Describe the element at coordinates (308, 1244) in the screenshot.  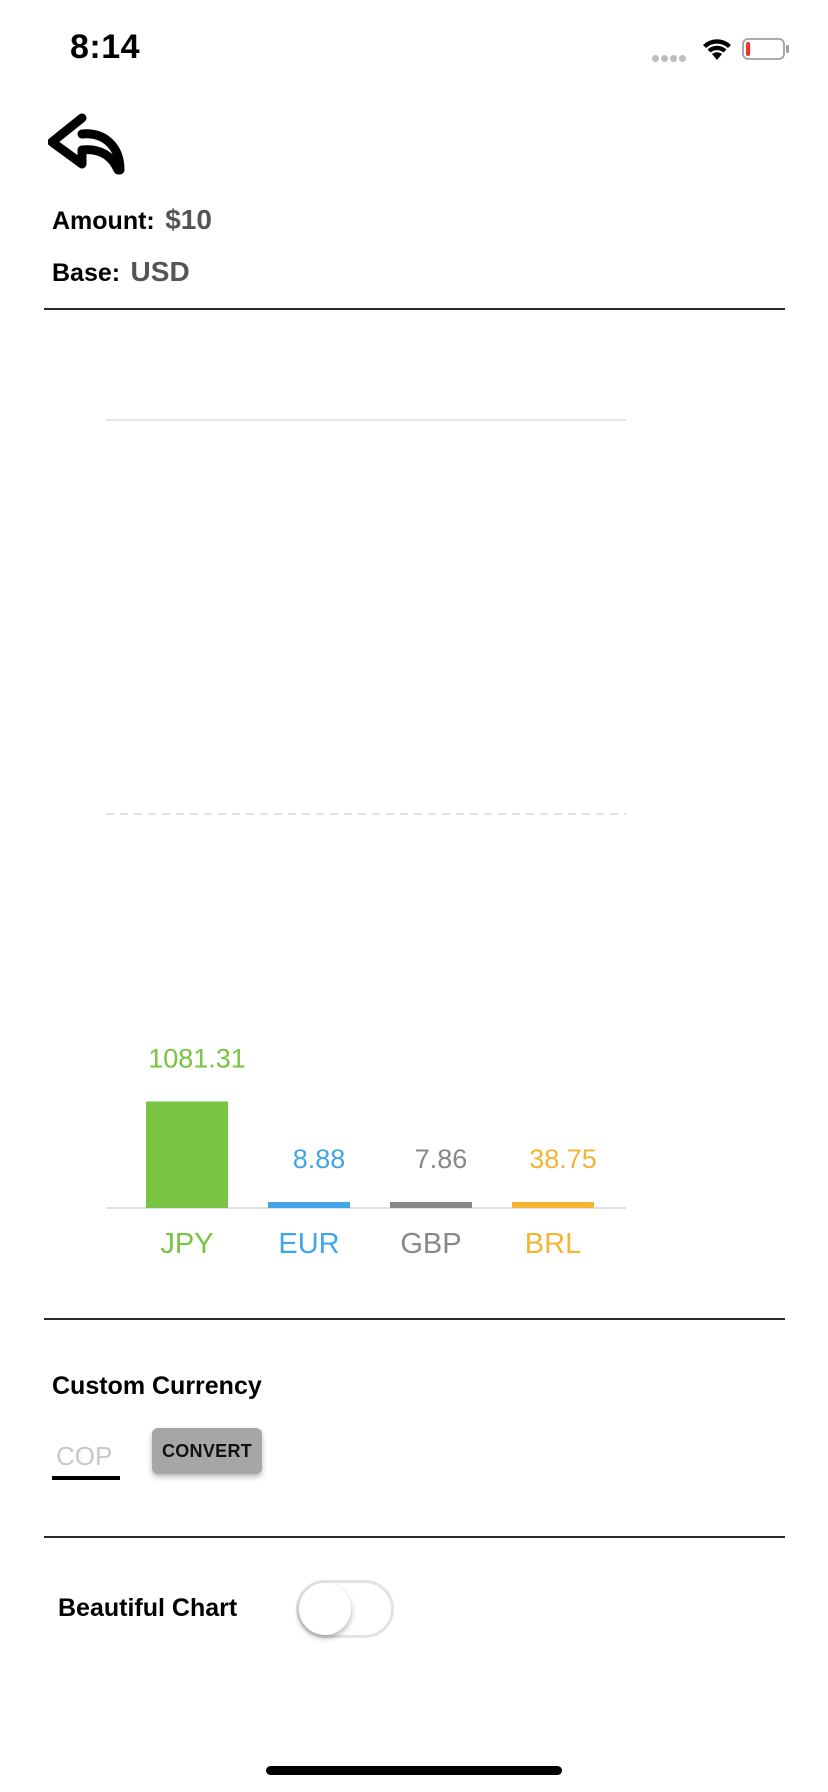
I see `category-label-eur: EUR` at that location.